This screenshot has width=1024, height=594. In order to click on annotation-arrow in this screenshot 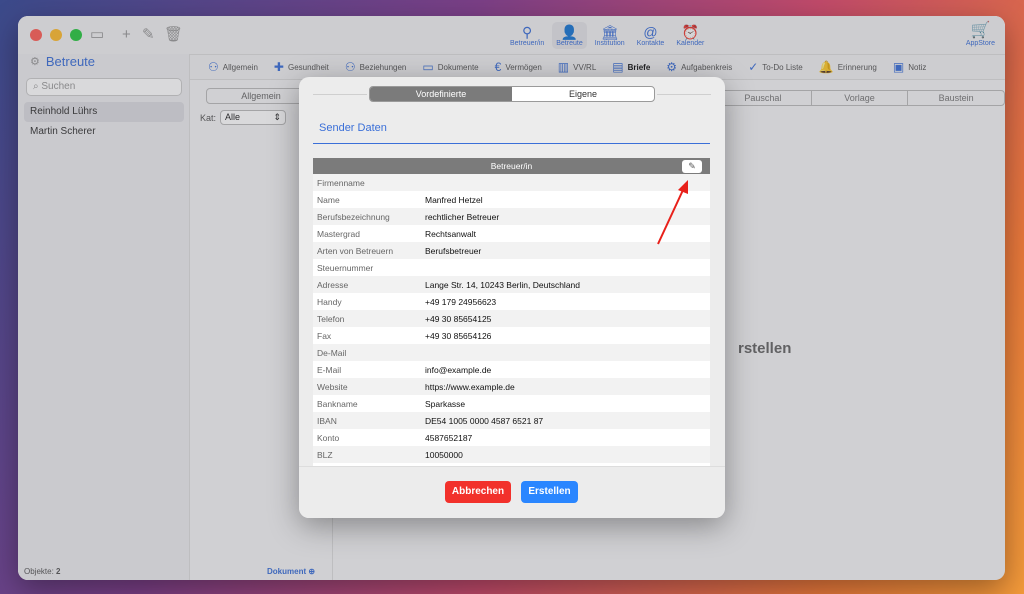, I will do `click(672, 212)`.